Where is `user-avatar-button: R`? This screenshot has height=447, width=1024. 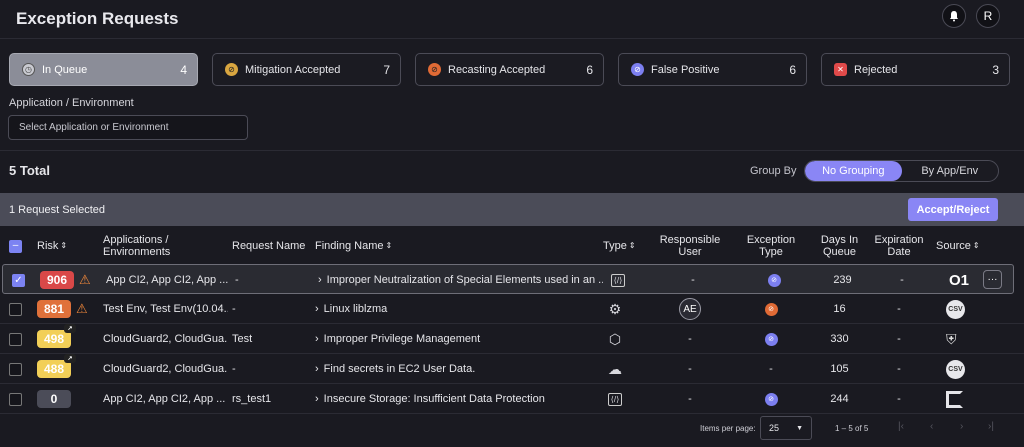 user-avatar-button: R is located at coordinates (988, 16).